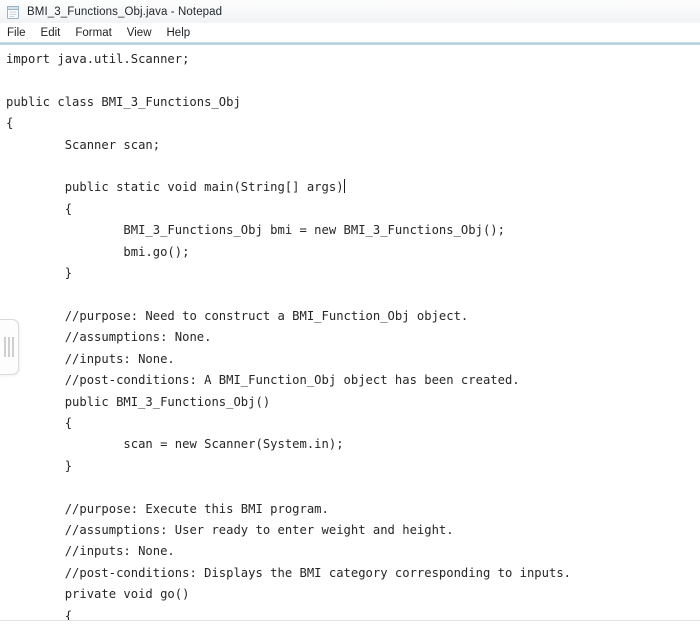 The image size is (700, 625). Describe the element at coordinates (16, 33) in the screenshot. I see `menu-item-file: File` at that location.